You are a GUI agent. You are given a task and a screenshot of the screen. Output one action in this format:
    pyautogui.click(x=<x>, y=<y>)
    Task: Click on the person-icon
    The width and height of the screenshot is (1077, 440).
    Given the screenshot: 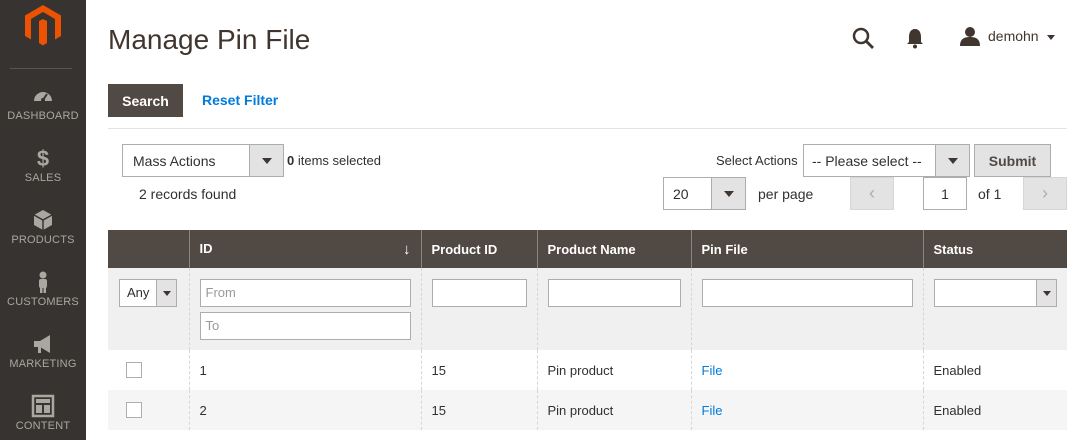 What is the action you would take?
    pyautogui.click(x=43, y=282)
    